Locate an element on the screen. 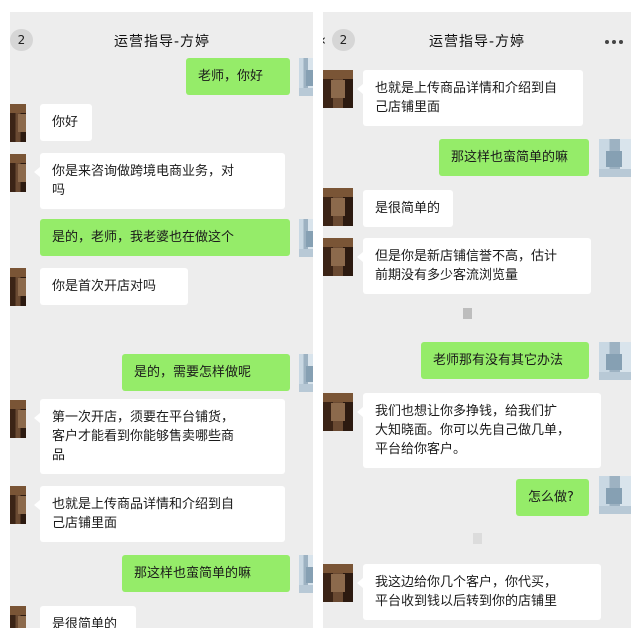 Image resolution: width=640 pixels, height=640 pixels. message-bubble-outgoing: 是的，需要怎样做呢 is located at coordinates (206, 372).